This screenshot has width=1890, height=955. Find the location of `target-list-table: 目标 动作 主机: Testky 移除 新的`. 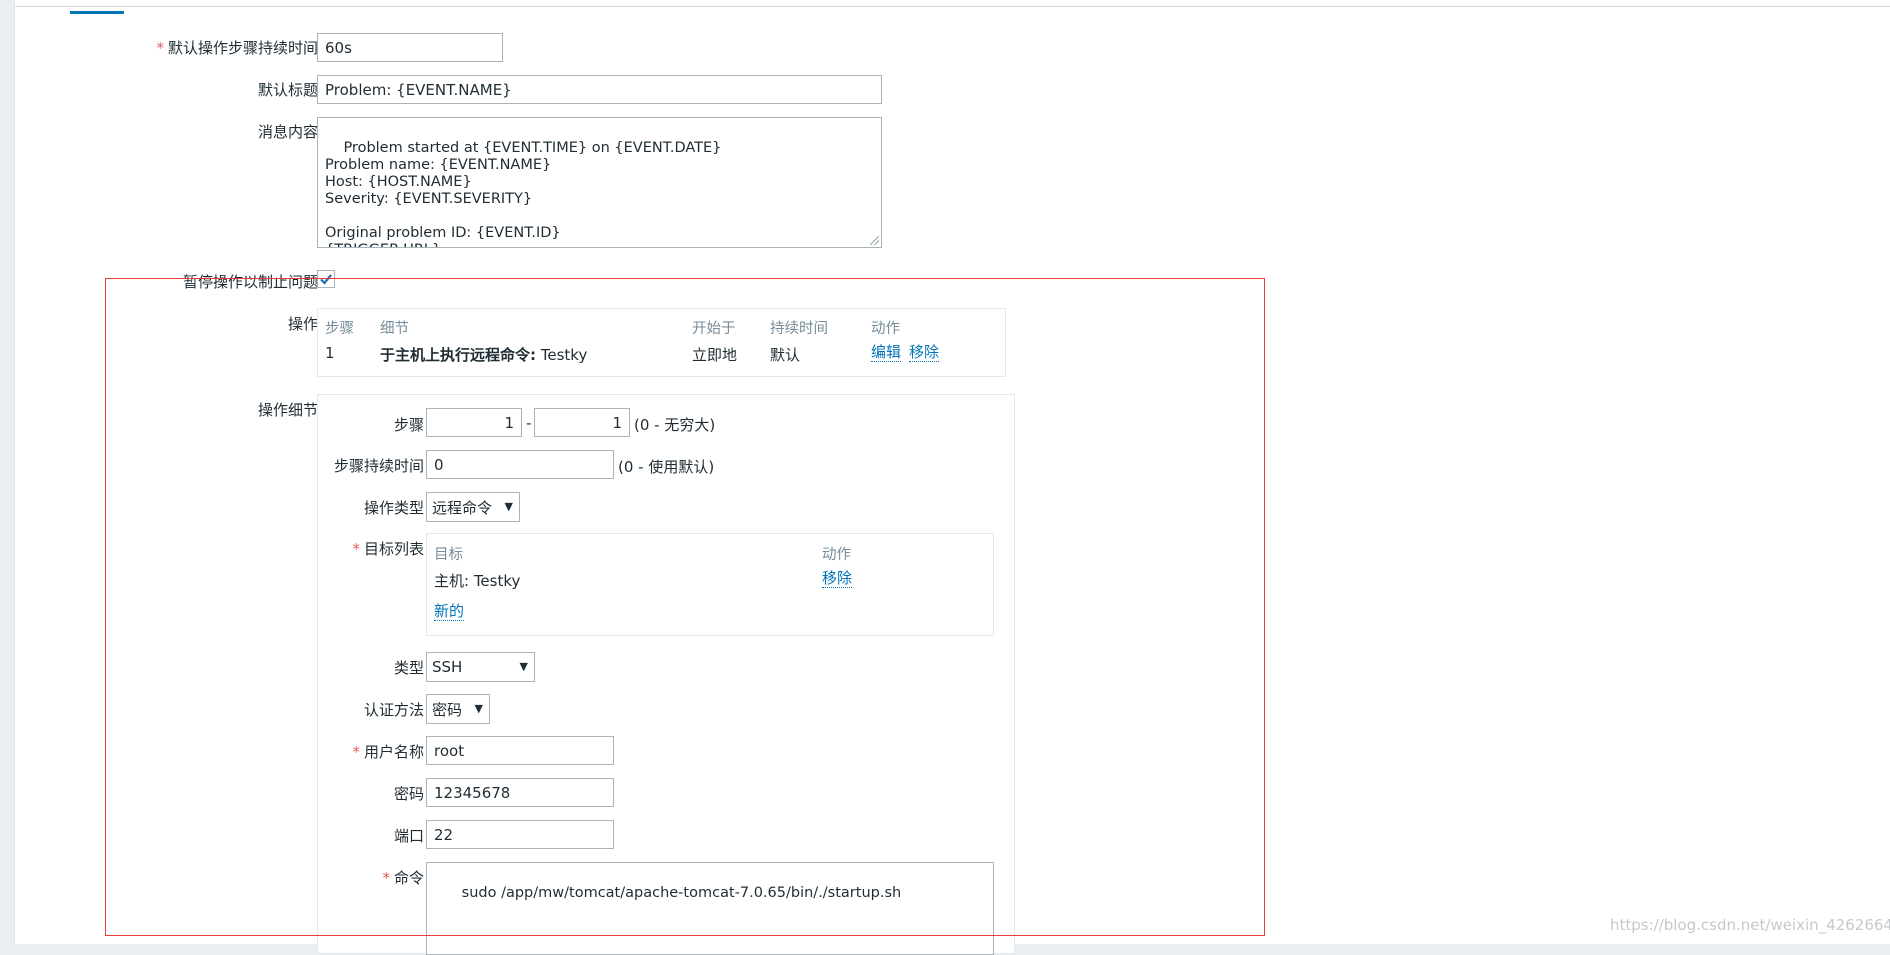

target-list-table: 目标 动作 主机: Testky 移除 新的 is located at coordinates (710, 584).